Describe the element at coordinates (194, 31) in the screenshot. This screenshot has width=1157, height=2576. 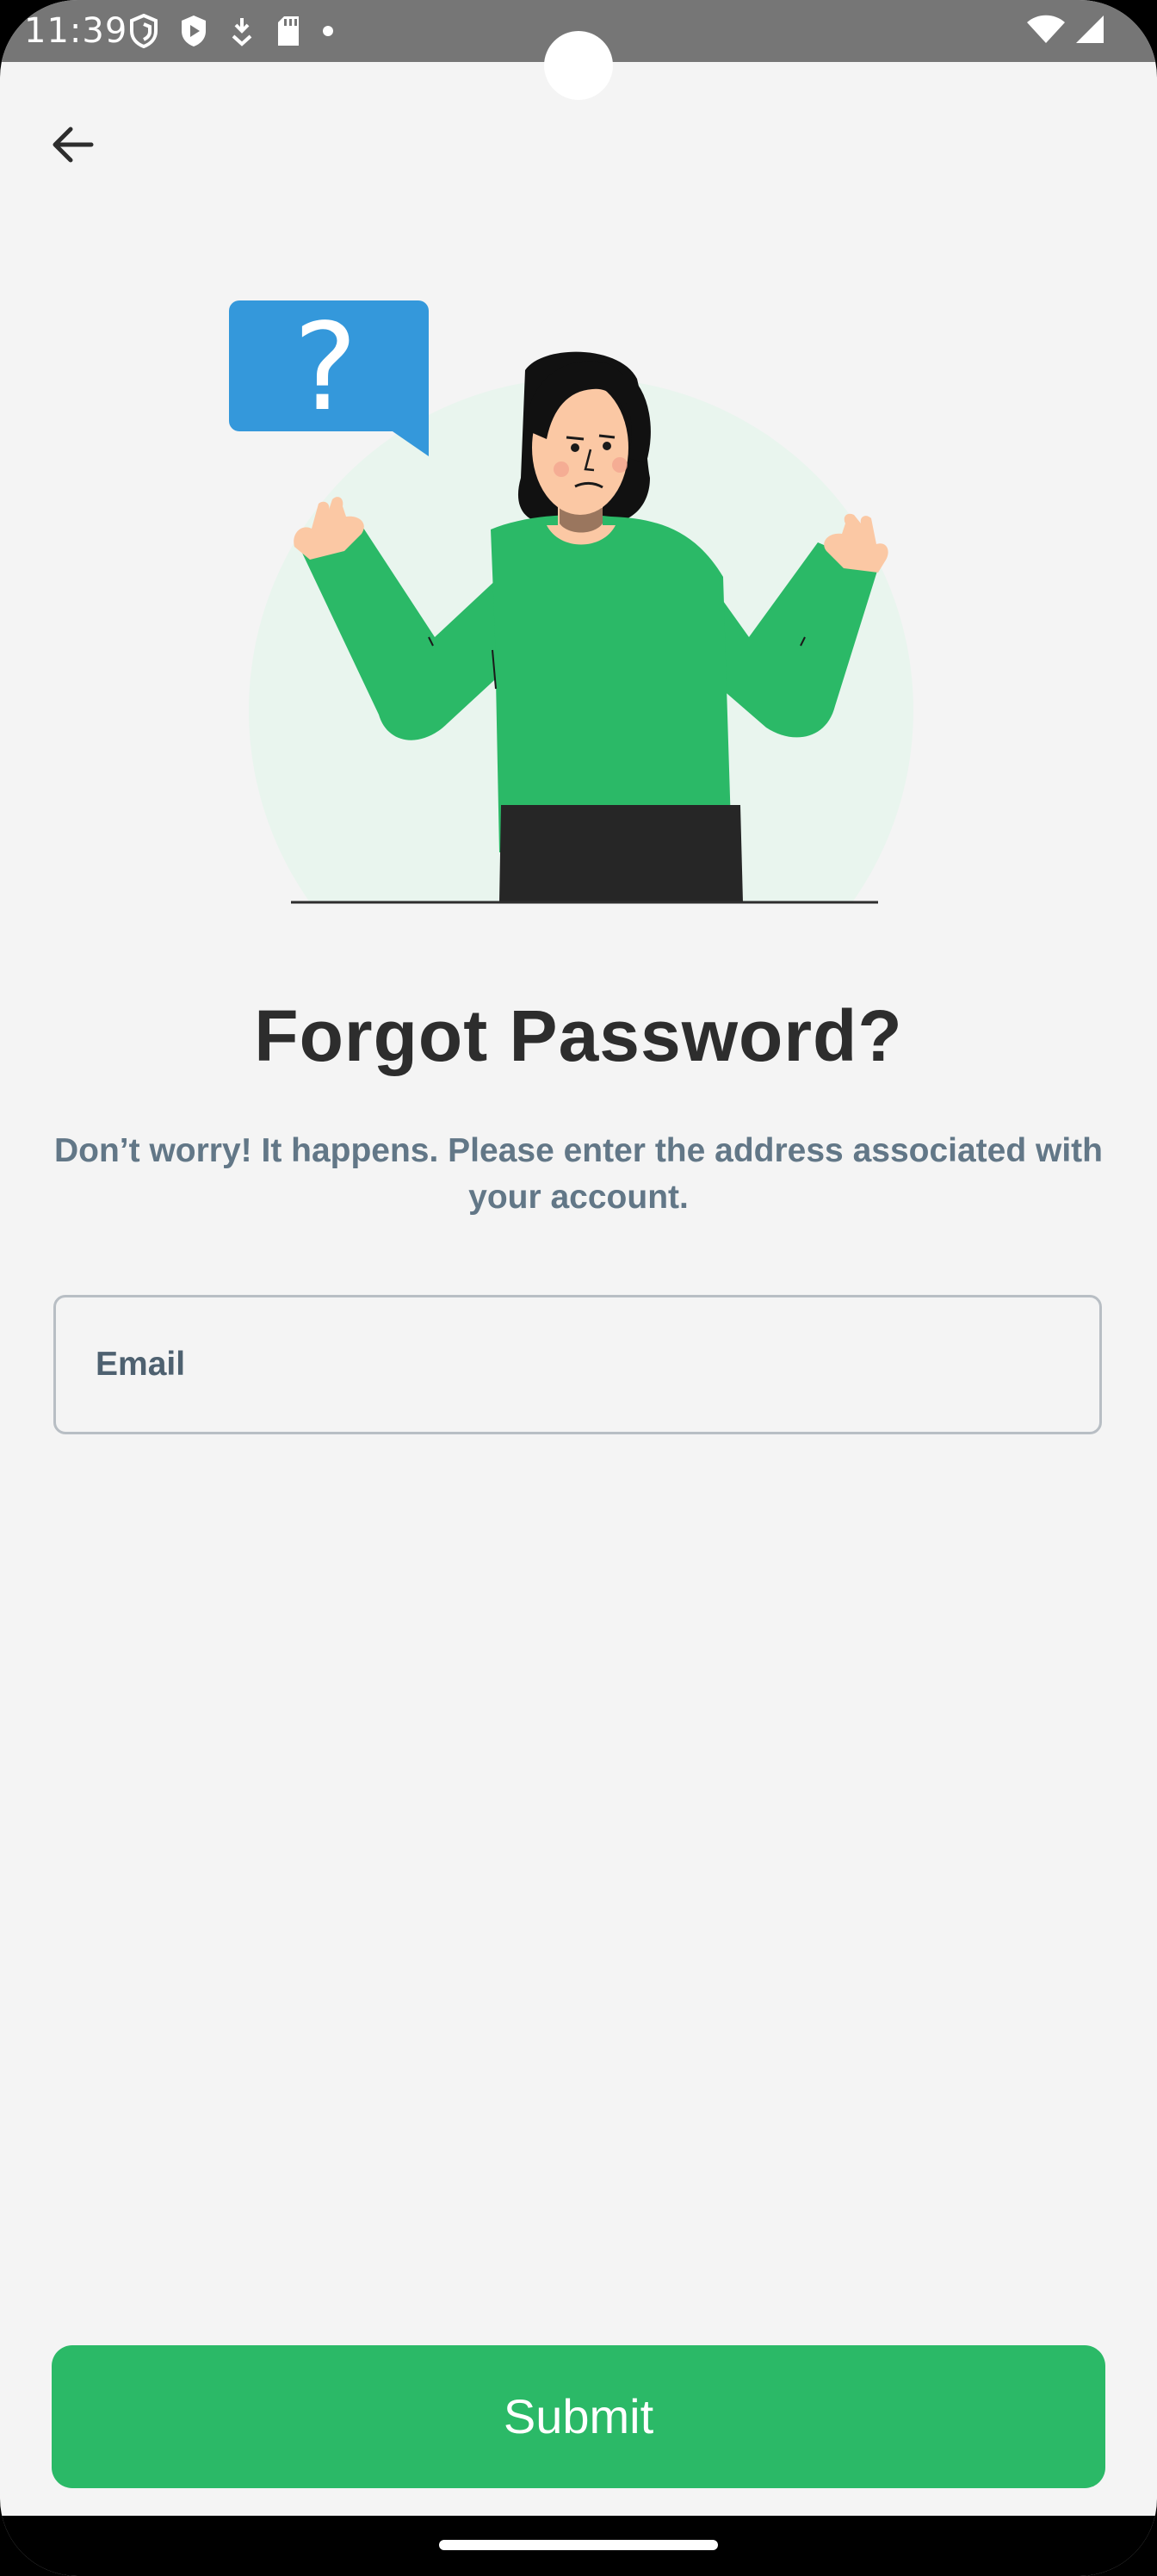
I see `shield-play-icon` at that location.